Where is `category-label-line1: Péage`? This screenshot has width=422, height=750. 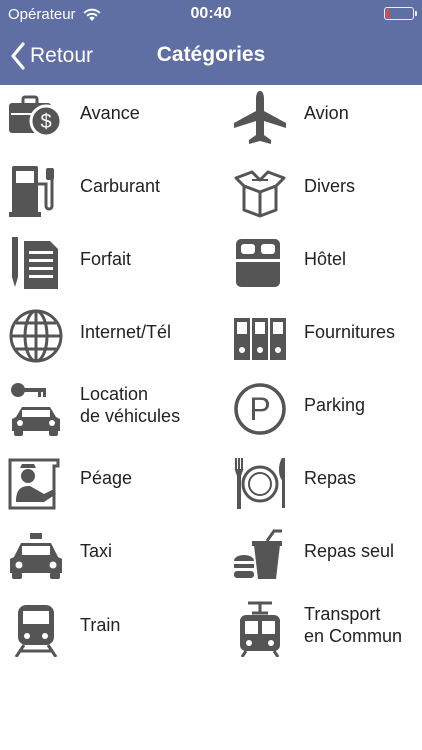 category-label-line1: Péage is located at coordinates (106, 478).